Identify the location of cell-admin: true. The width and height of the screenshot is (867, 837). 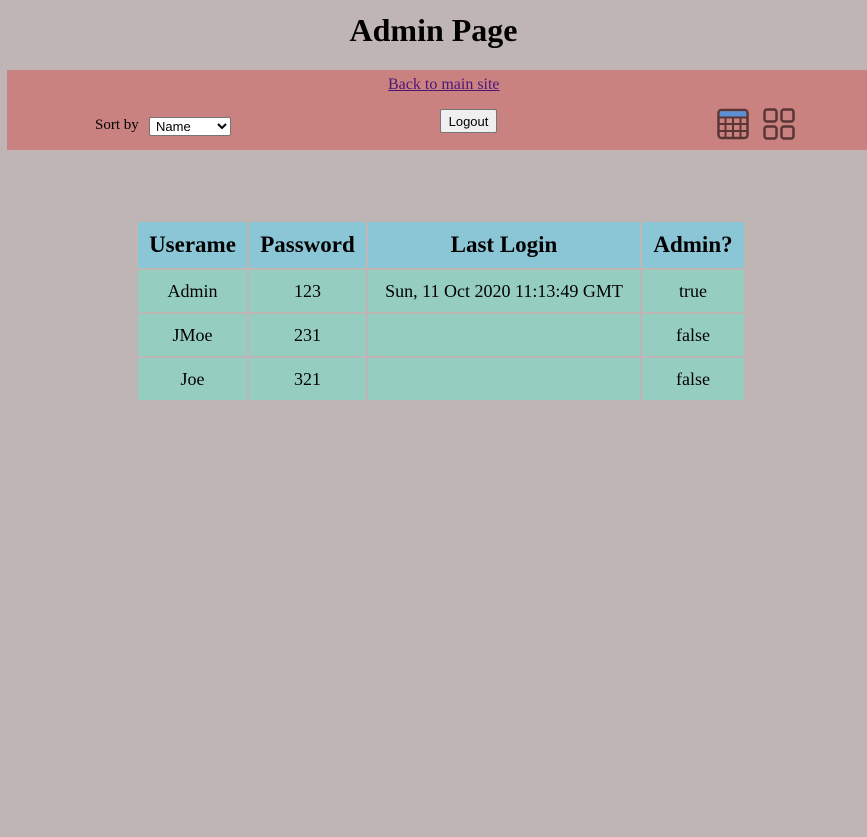
(693, 291).